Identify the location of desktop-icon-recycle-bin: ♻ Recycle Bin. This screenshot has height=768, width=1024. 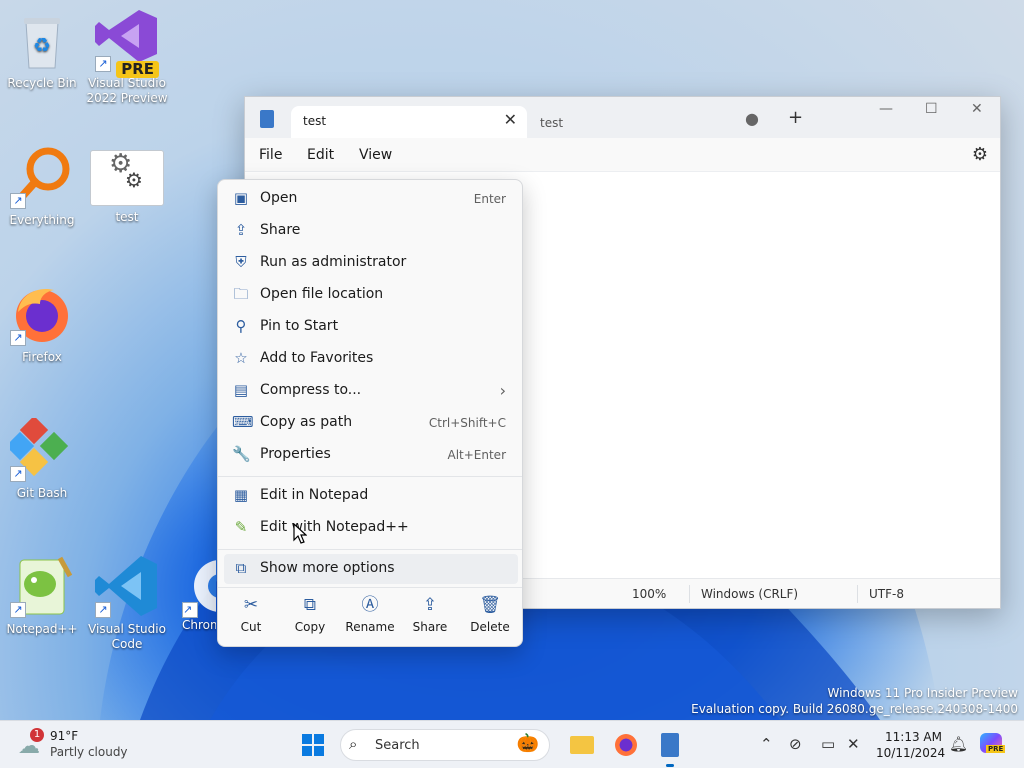
(42, 49).